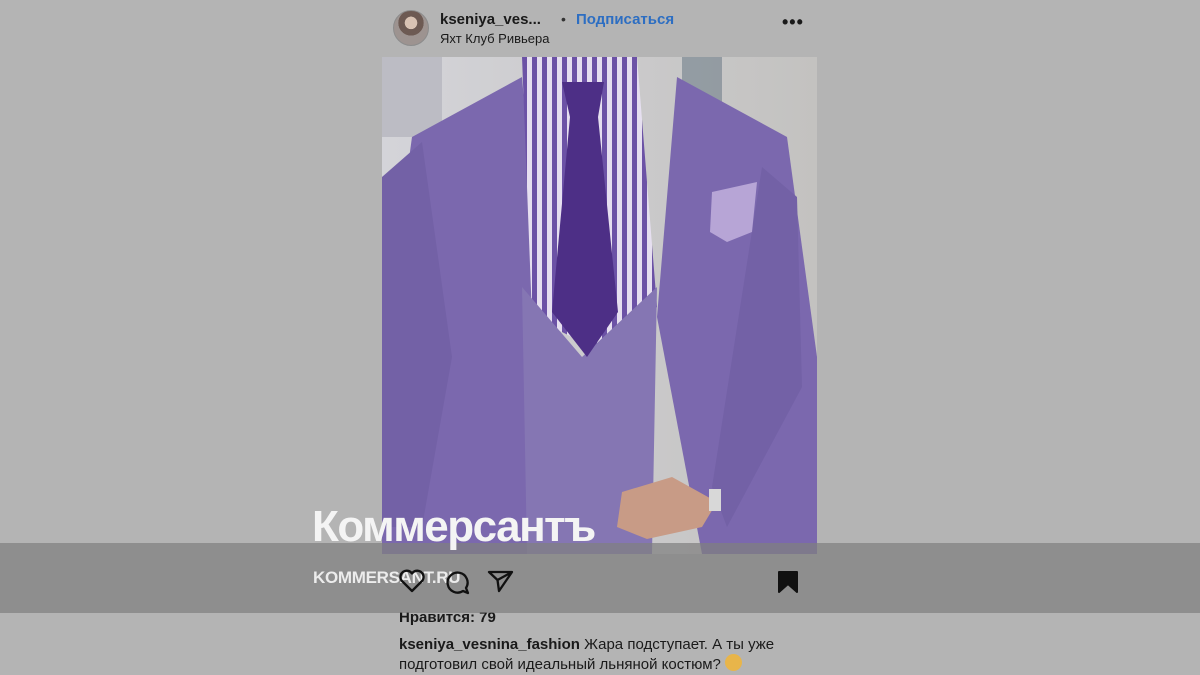 This screenshot has height=675, width=1200. What do you see at coordinates (600, 578) in the screenshot?
I see `watermark-band` at bounding box center [600, 578].